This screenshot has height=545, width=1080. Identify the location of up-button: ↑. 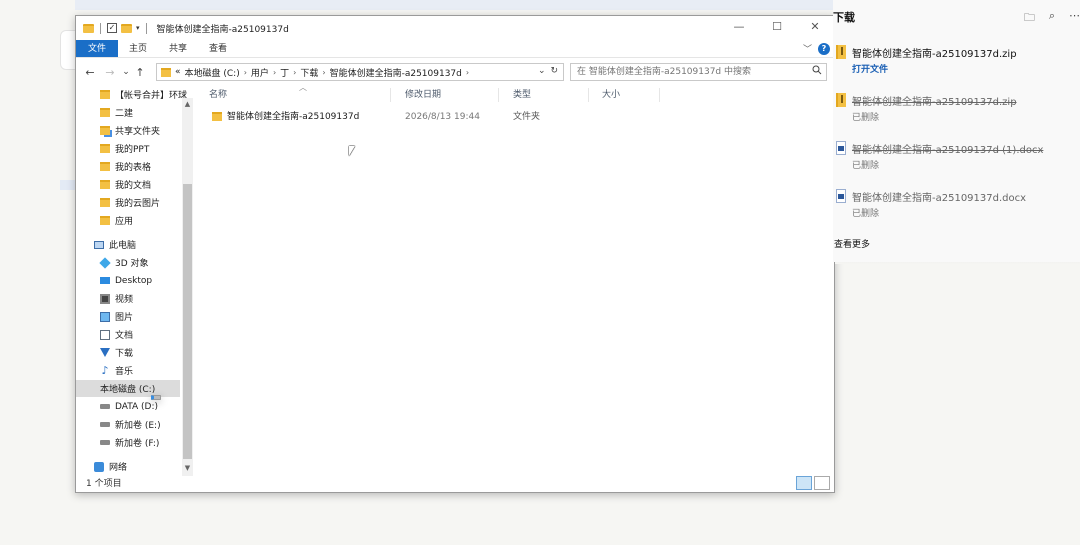
(140, 72).